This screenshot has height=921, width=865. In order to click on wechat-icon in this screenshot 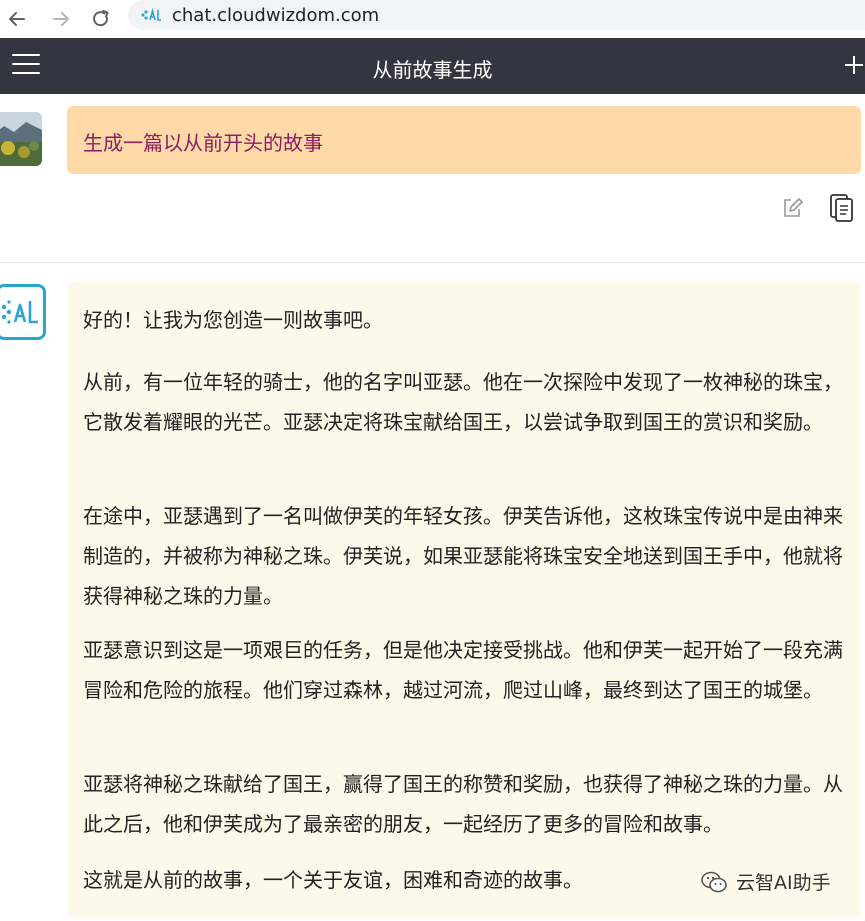, I will do `click(714, 881)`.